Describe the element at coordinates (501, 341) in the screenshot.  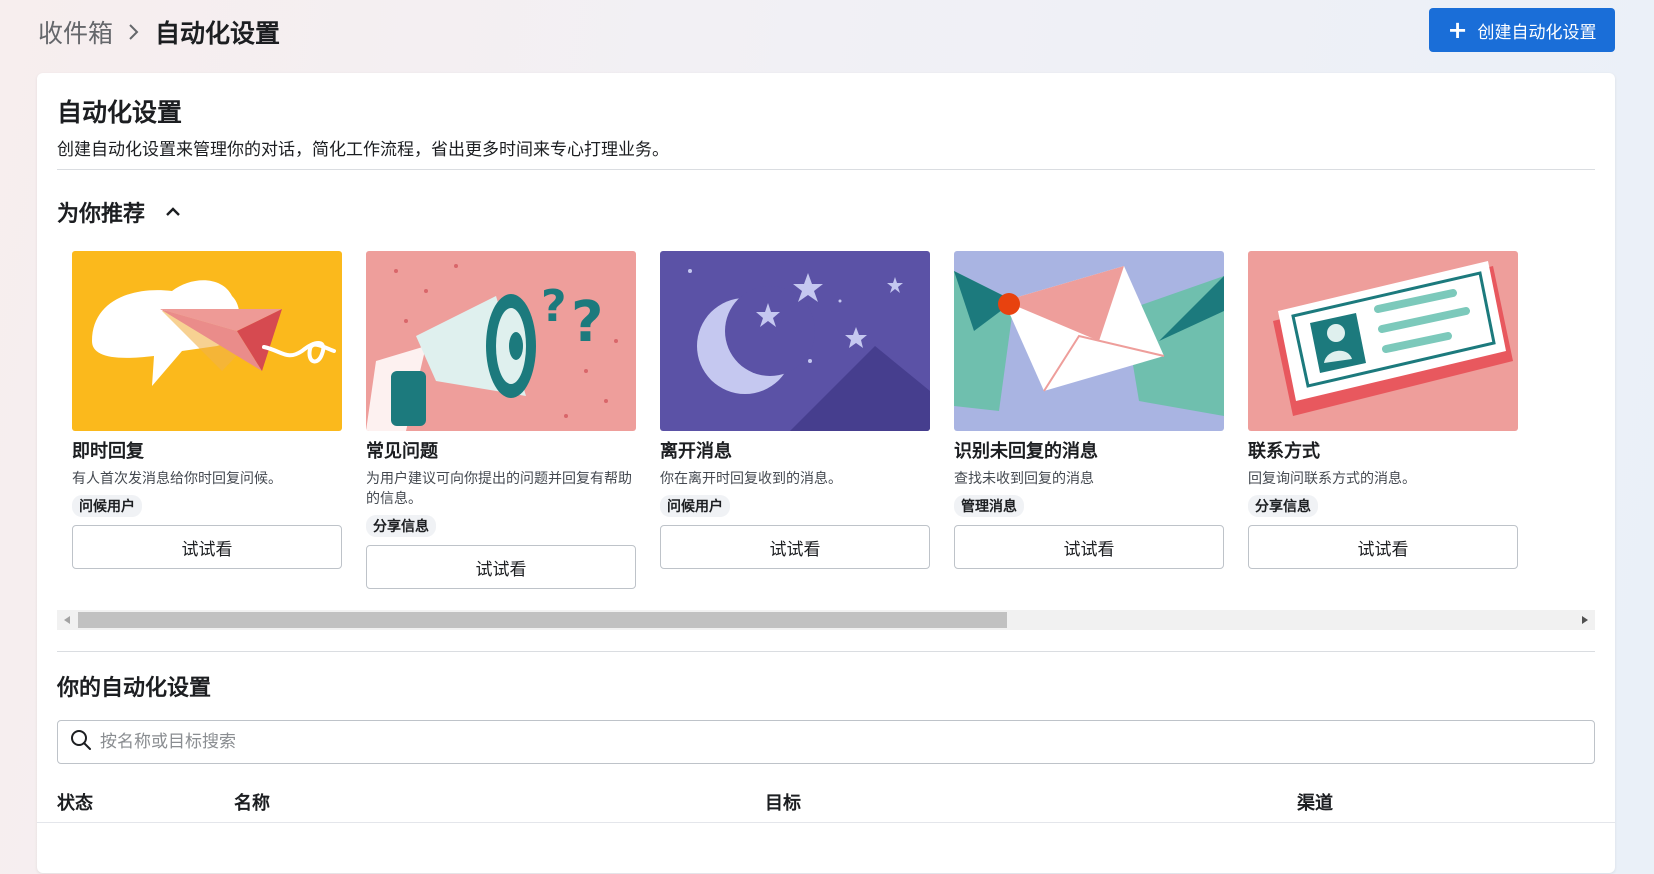
I see `megaphone-illustration: ? ?` at that location.